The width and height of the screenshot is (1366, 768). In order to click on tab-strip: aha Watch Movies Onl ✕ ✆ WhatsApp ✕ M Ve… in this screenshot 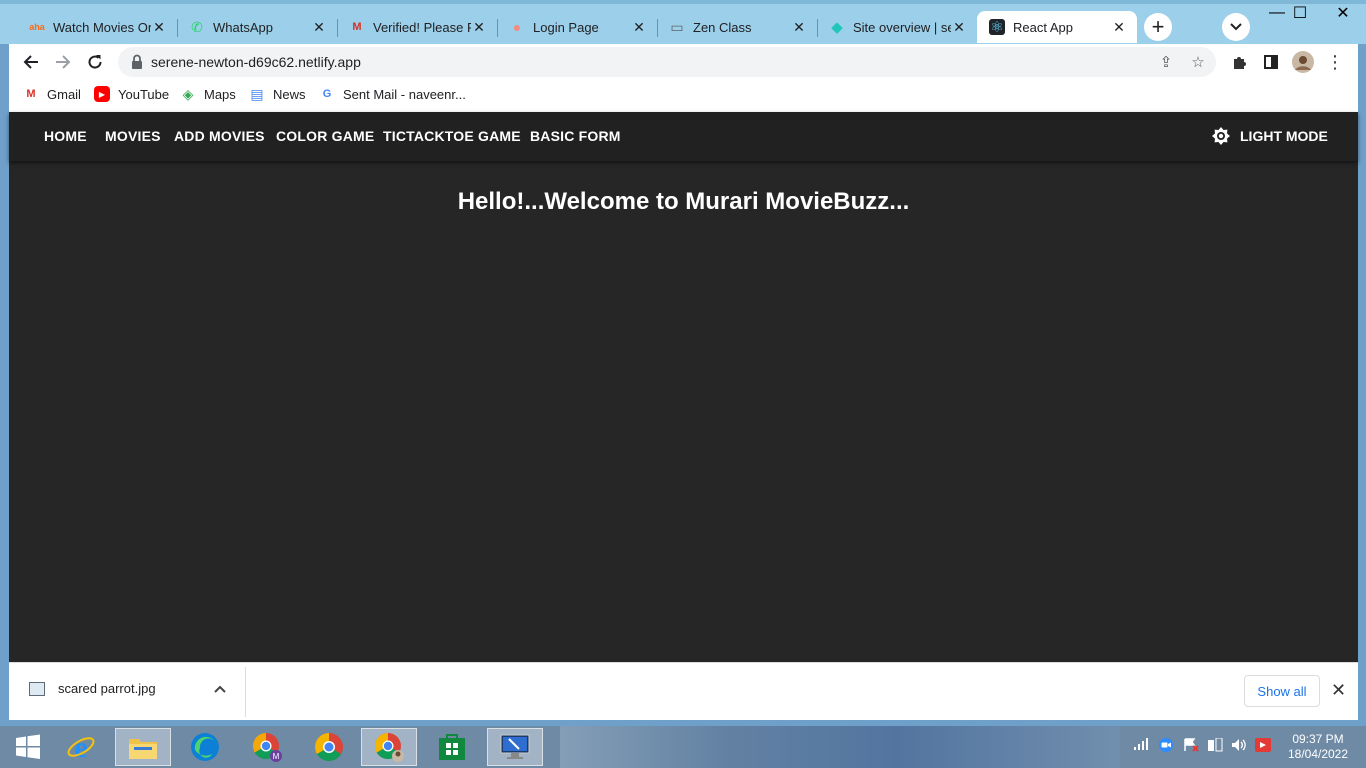, I will do `click(683, 22)`.